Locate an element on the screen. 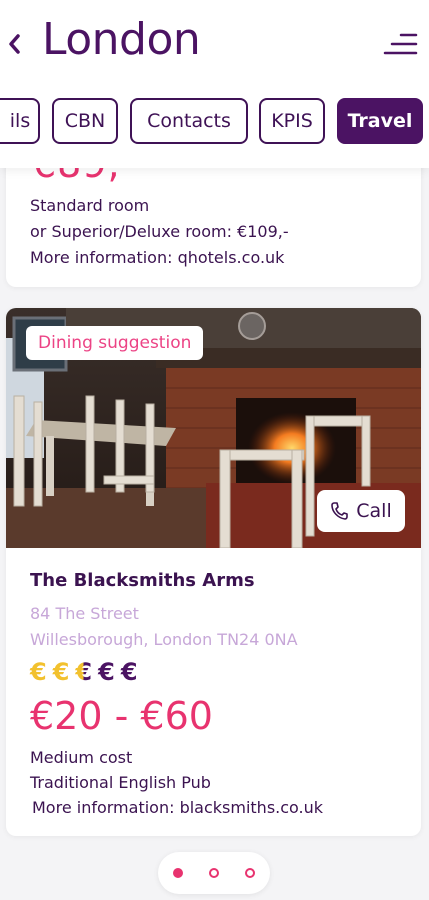 This screenshot has width=429, height=900. venue-name: The Blacksmiths Arms is located at coordinates (142, 580).